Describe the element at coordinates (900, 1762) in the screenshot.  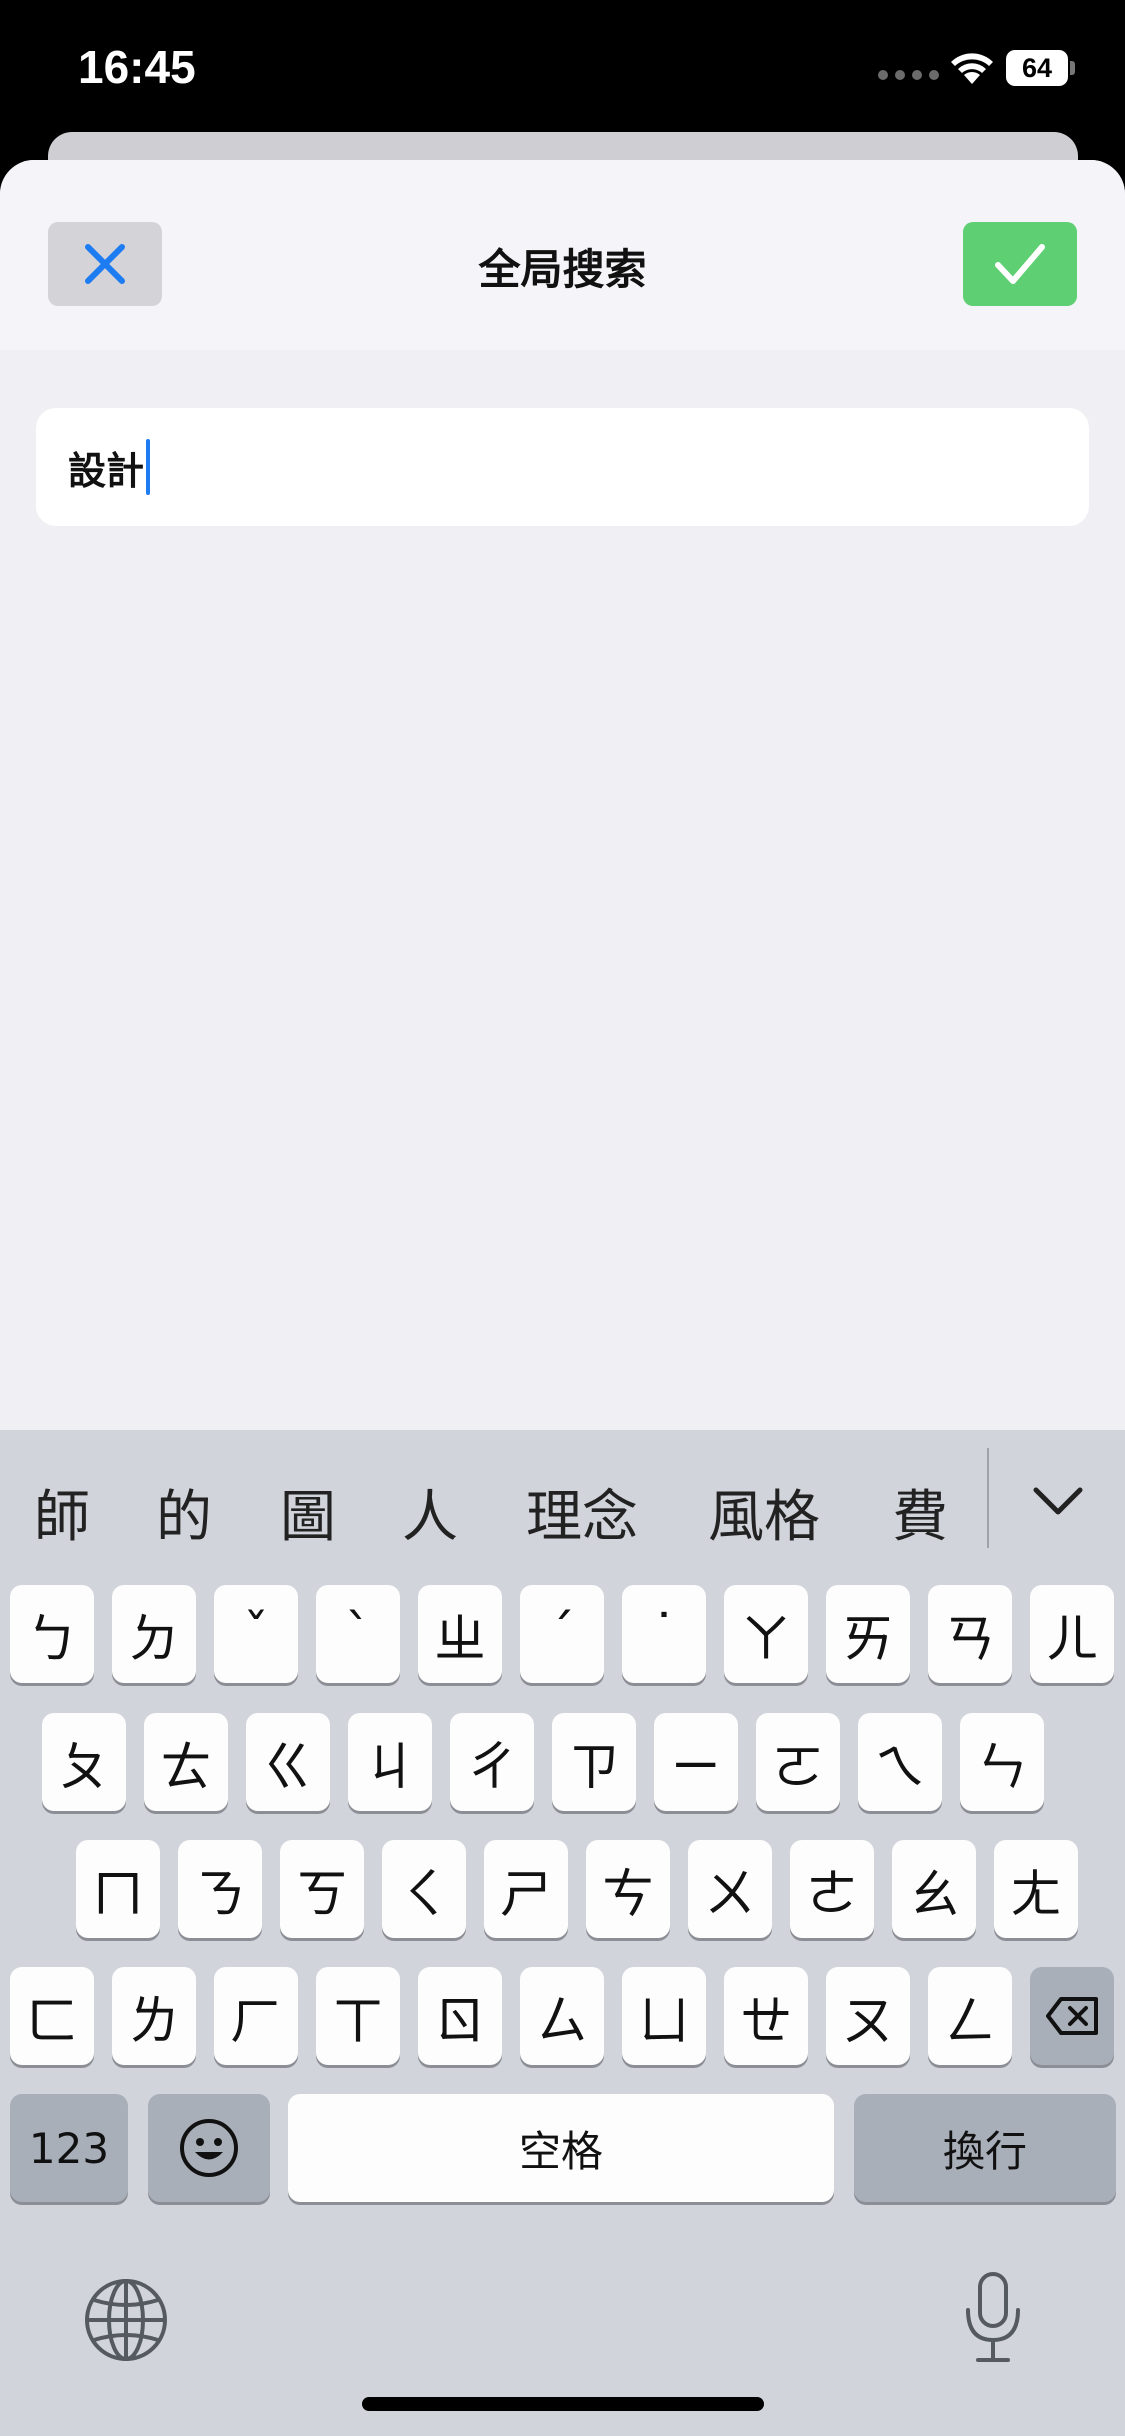
I see `key-row2-8: ㄟ` at that location.